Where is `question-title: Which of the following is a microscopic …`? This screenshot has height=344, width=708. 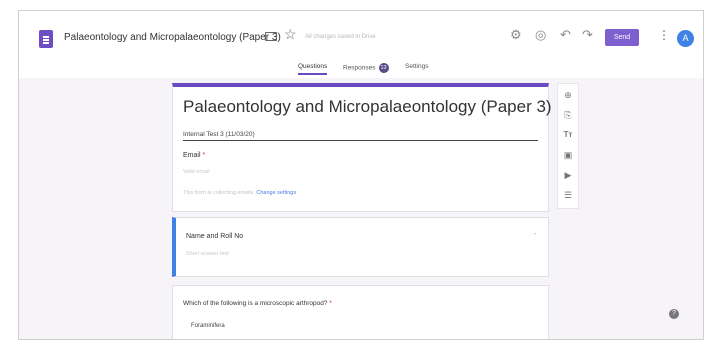 question-title: Which of the following is a microscopic … is located at coordinates (257, 303).